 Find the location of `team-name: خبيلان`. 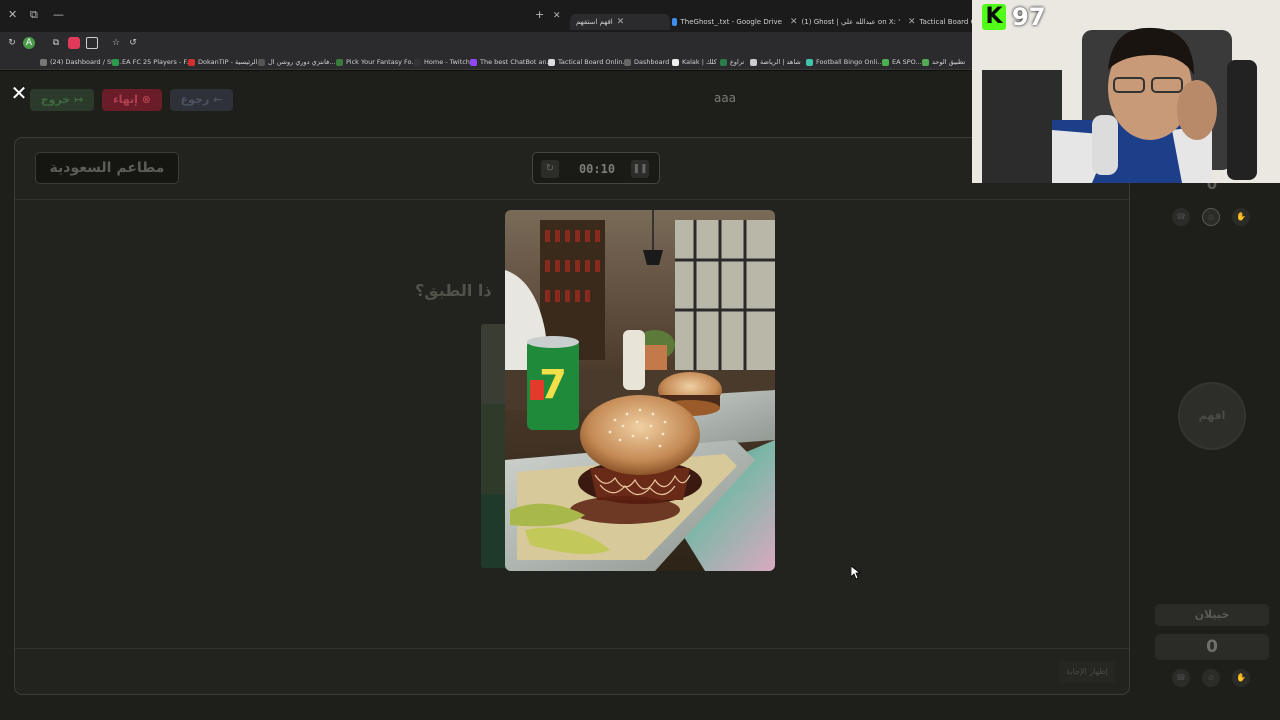

team-name: خبيلان is located at coordinates (1212, 615).